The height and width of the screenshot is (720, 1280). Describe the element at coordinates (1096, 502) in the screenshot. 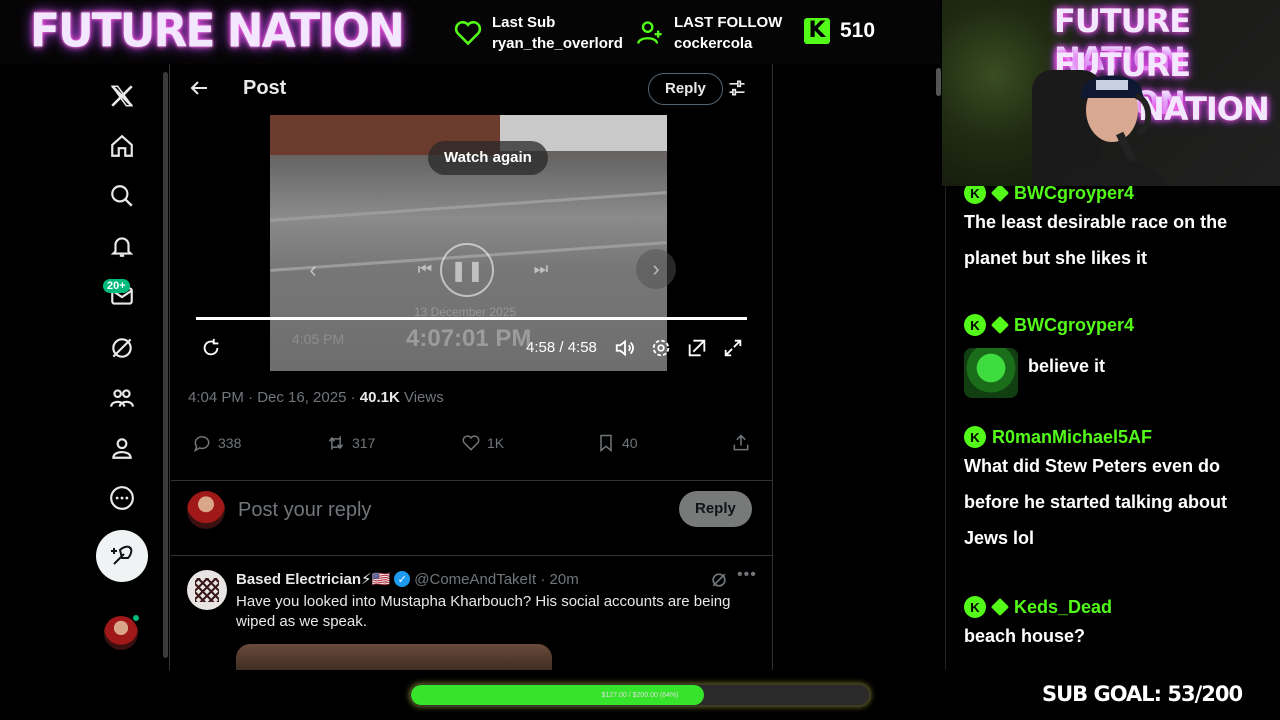

I see `chat-text: before he started talking about` at that location.